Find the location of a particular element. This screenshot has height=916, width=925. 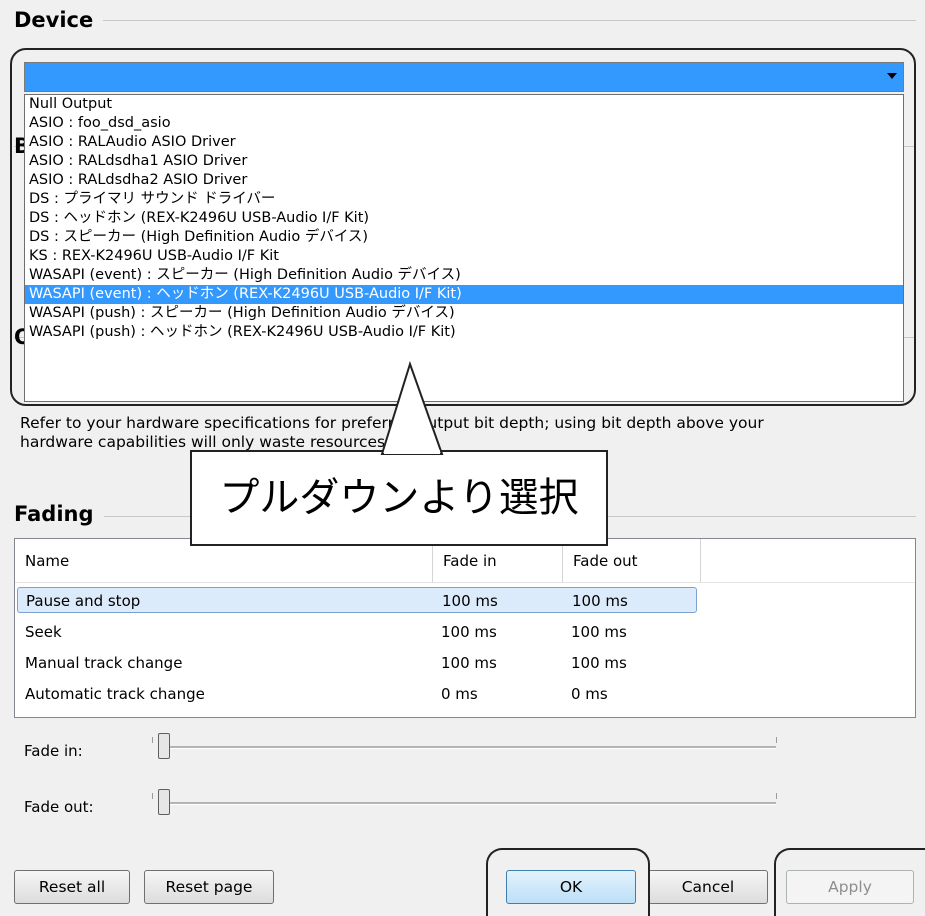

apply-button: Apply is located at coordinates (850, 887).